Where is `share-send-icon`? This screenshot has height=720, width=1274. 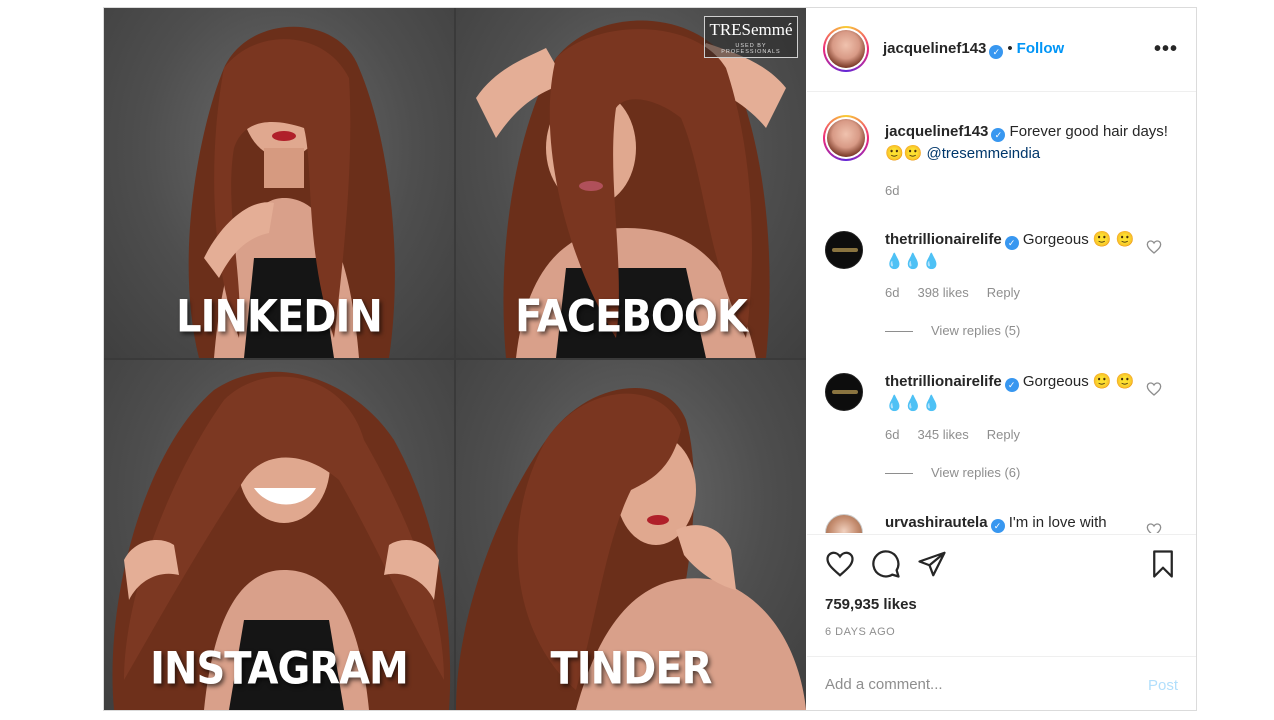
share-send-icon is located at coordinates (932, 564).